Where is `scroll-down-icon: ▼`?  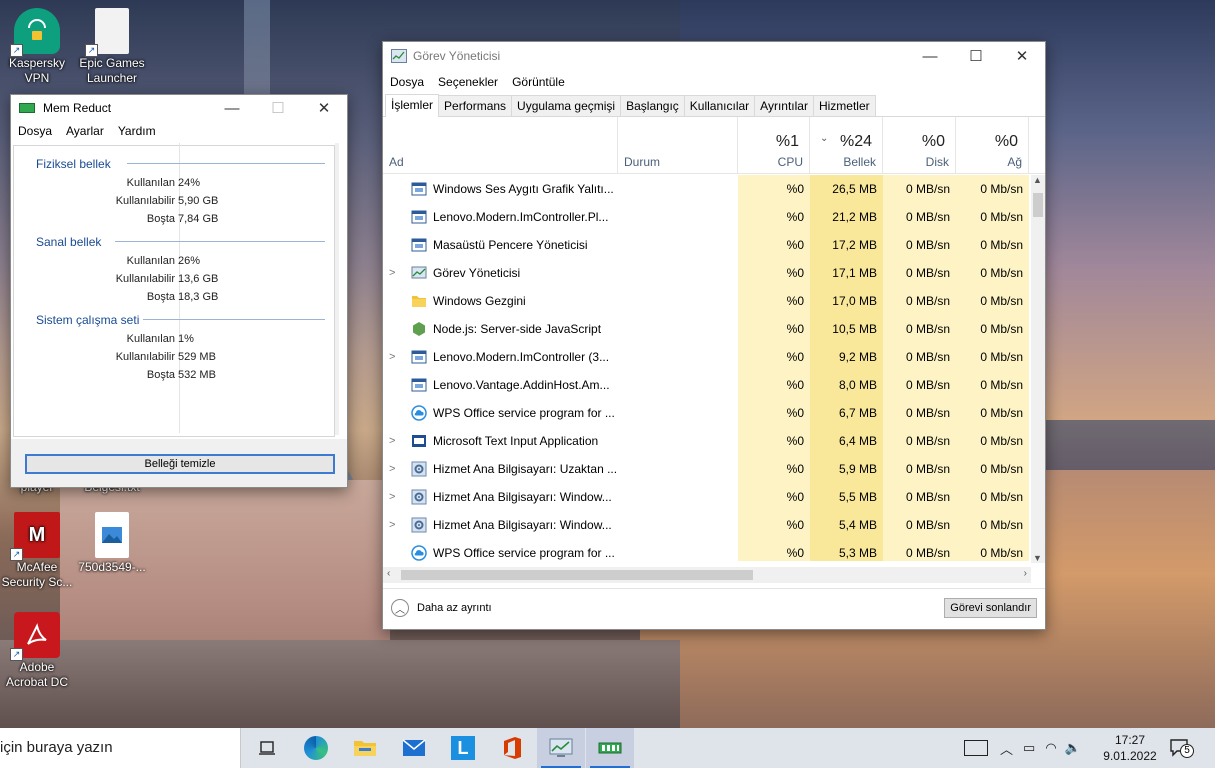
scroll-down-icon: ▼ is located at coordinates (1037, 558).